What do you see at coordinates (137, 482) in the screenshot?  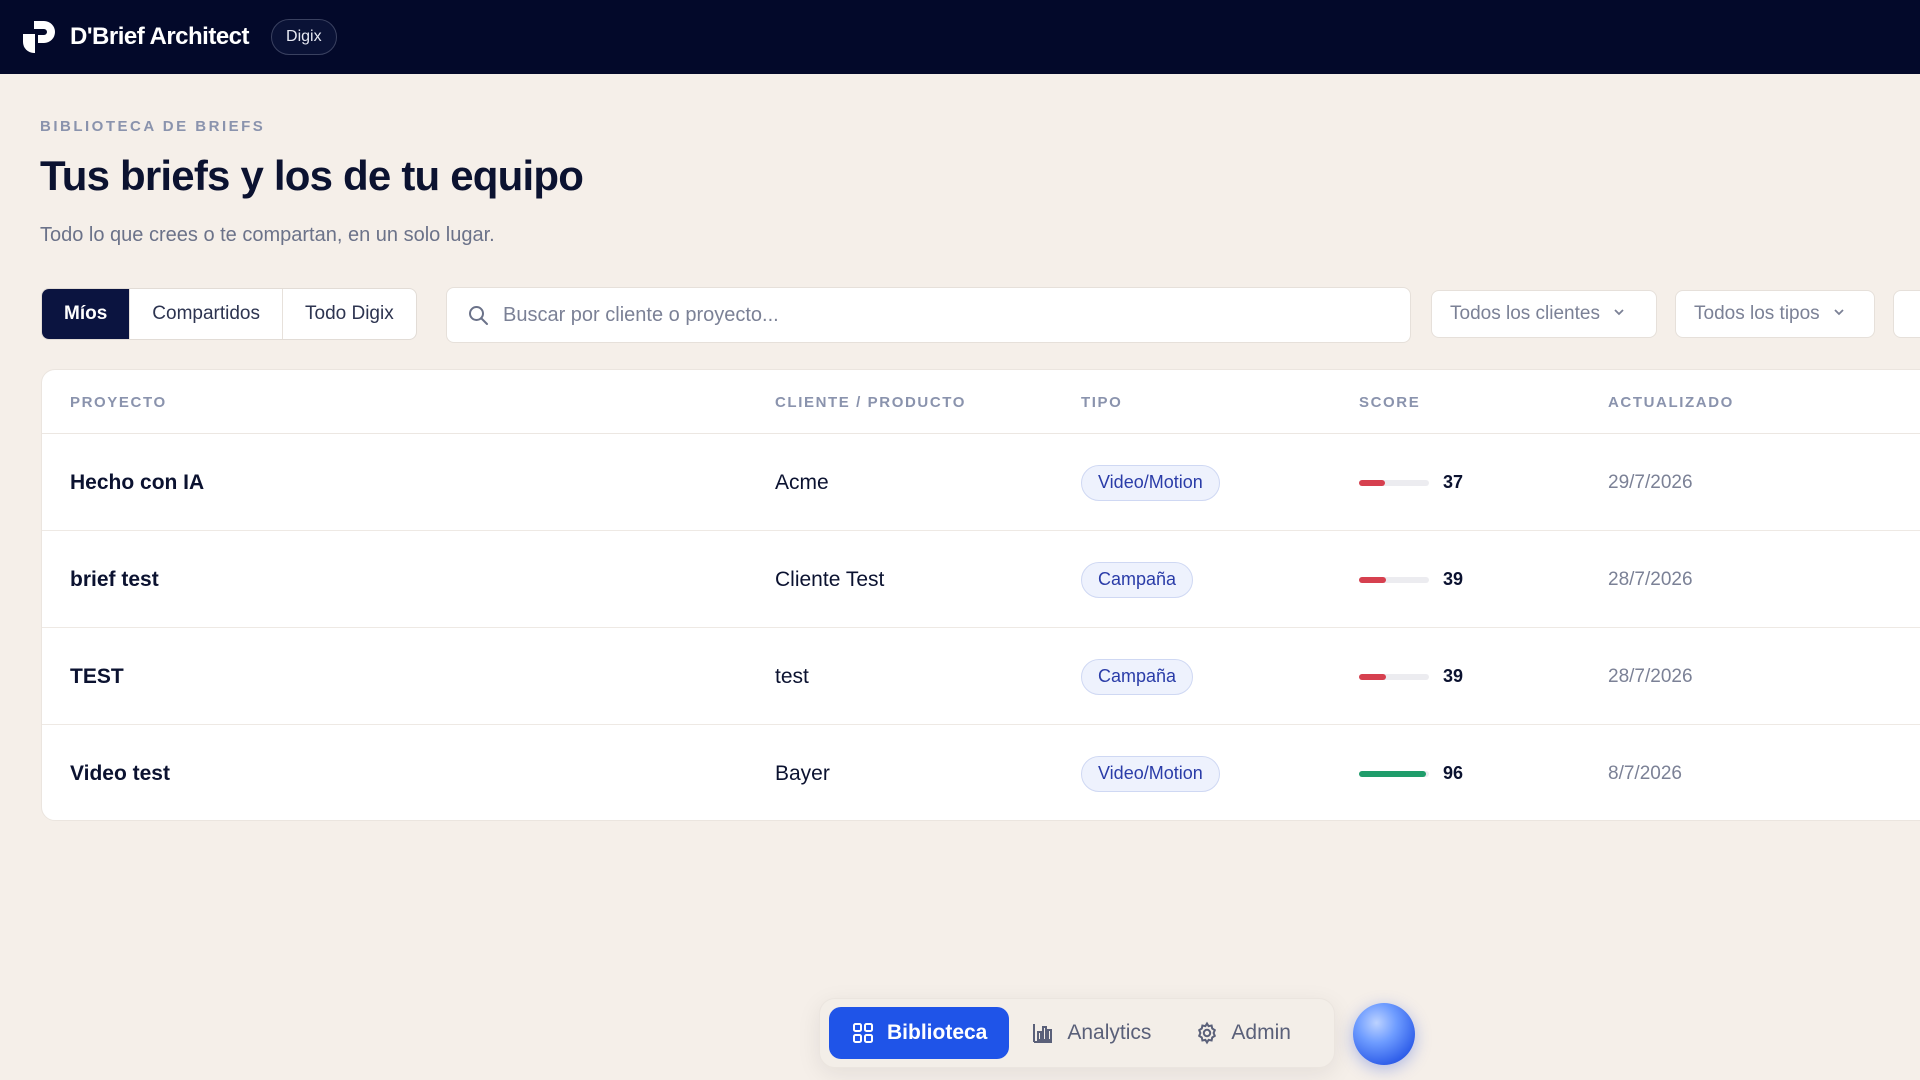 I see `project-name: Hecho con IA` at bounding box center [137, 482].